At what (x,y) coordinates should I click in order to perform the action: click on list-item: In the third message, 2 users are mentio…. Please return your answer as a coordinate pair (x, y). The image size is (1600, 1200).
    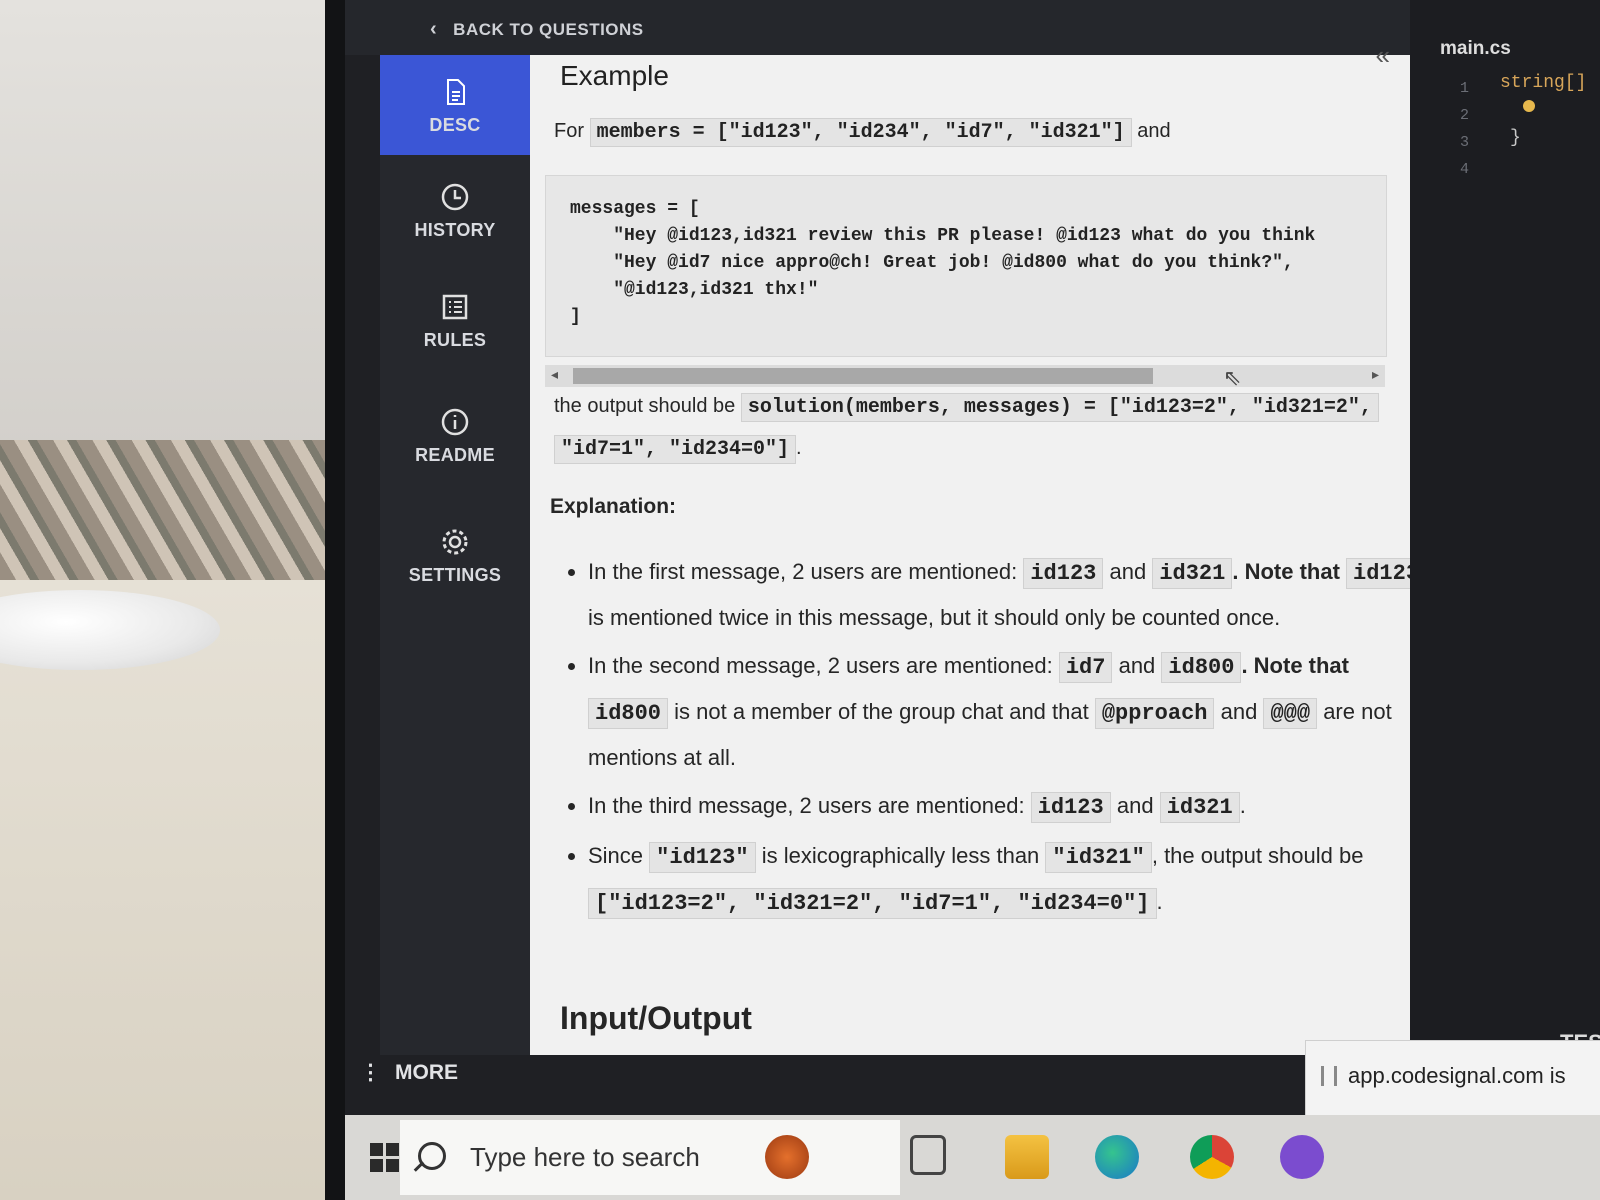
    Looking at the image, I should click on (1008, 807).